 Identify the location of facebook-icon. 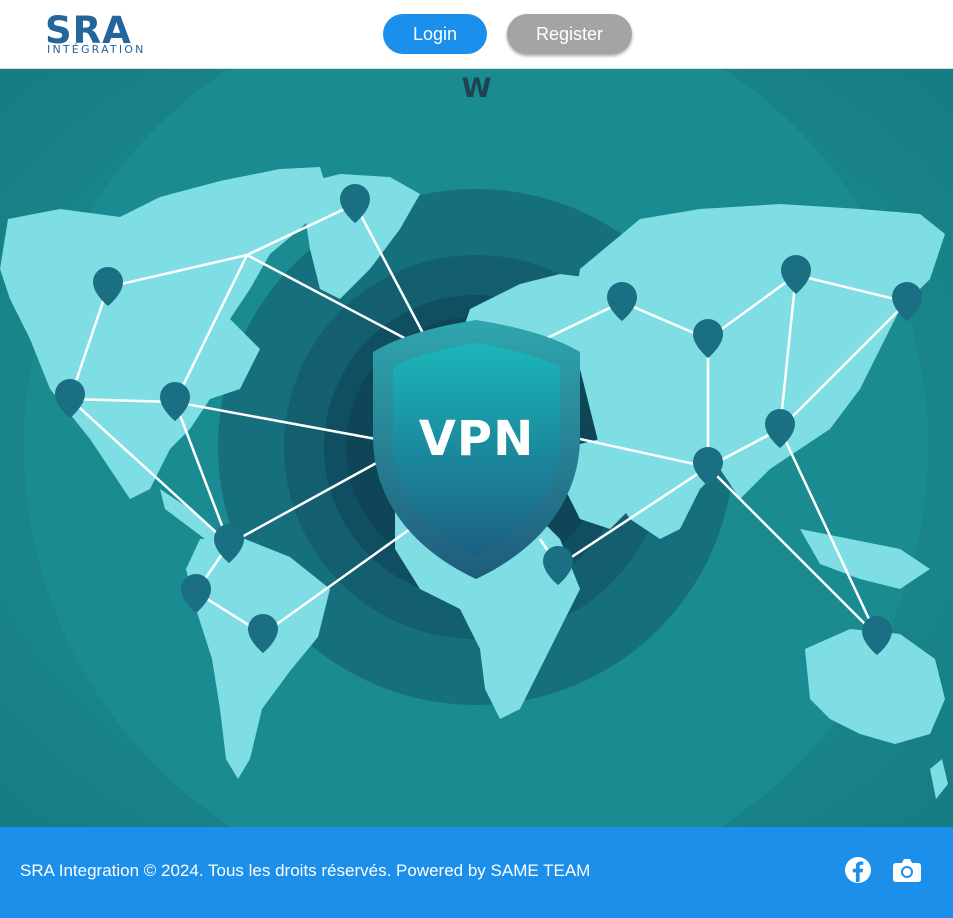
(858, 870).